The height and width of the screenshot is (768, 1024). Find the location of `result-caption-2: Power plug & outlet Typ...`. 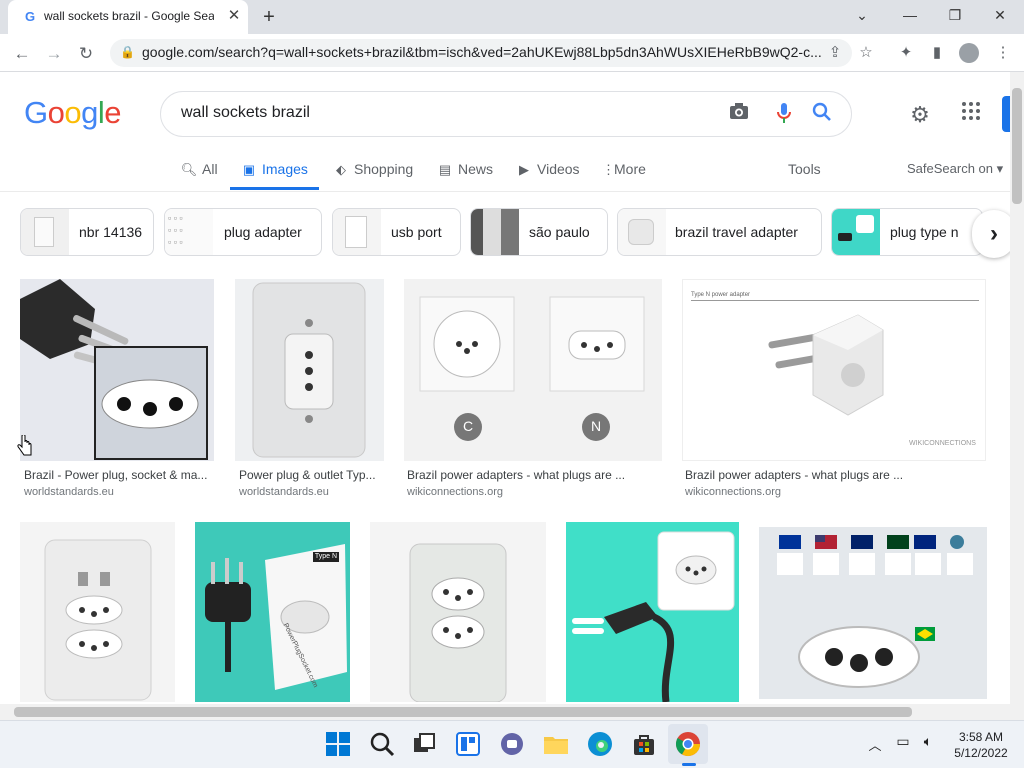

result-caption-2: Power plug & outlet Typ... is located at coordinates (311, 475).